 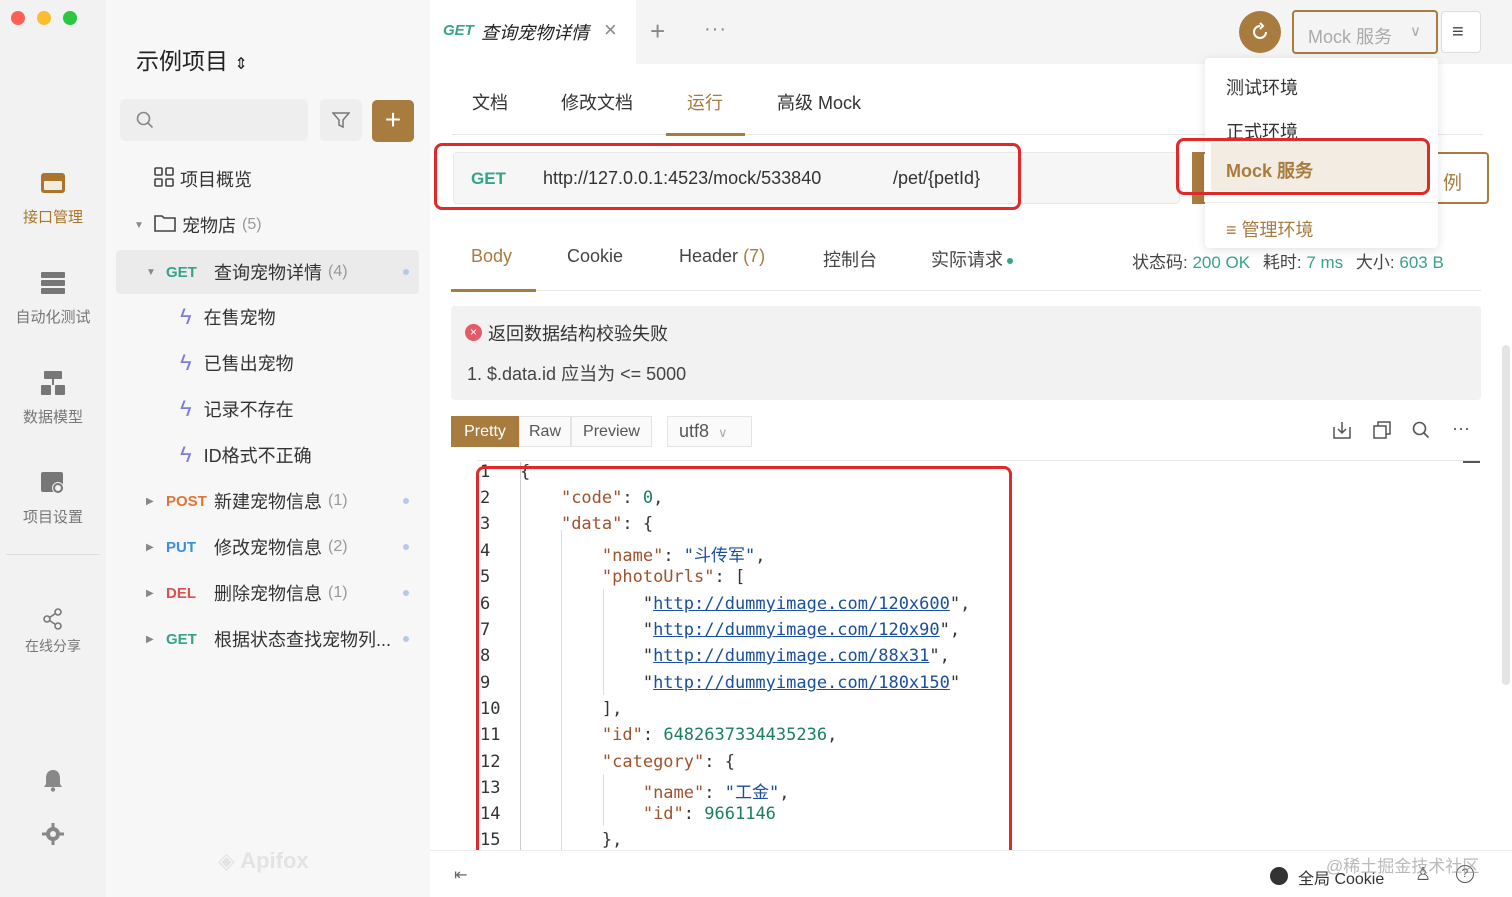 I want to click on download-icon, so click(x=1342, y=432).